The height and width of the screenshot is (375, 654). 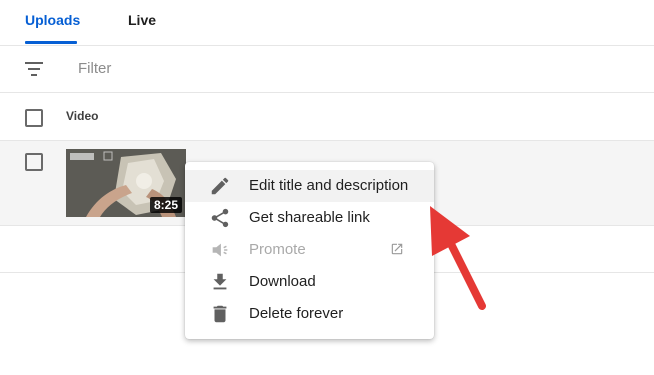 I want to click on tab-live: Live, so click(x=142, y=20).